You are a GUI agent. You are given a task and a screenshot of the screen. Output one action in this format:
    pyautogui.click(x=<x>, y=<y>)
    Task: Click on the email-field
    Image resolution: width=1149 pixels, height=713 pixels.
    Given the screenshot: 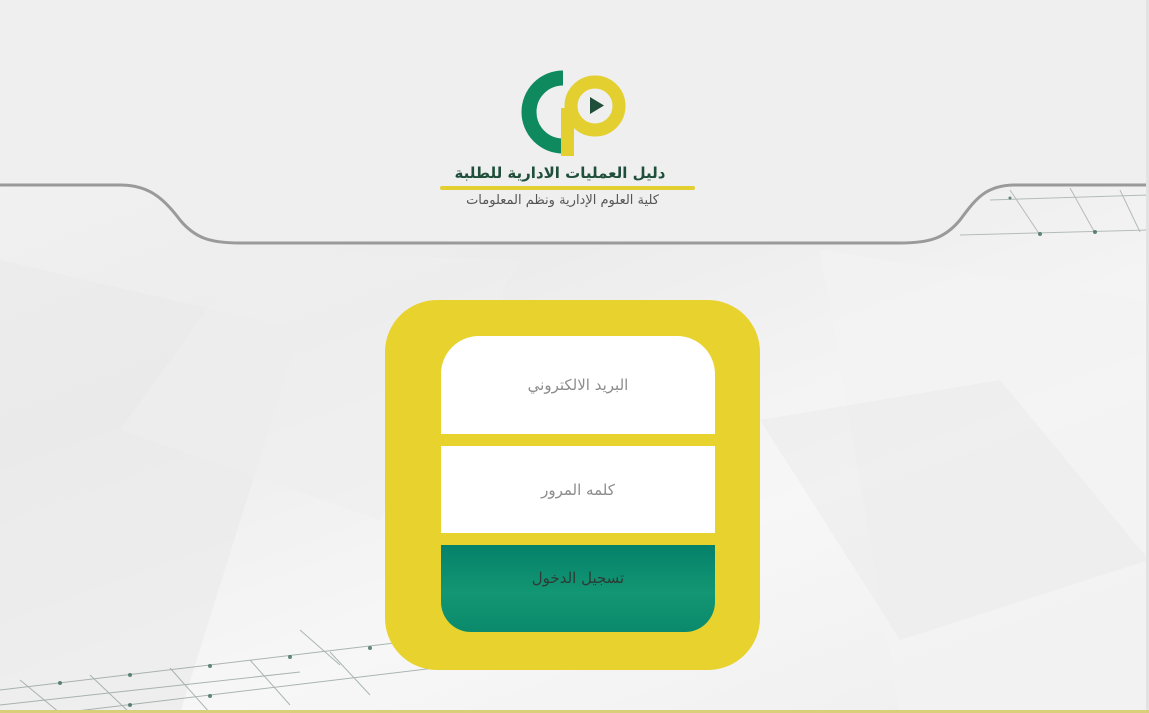 What is the action you would take?
    pyautogui.click(x=578, y=385)
    